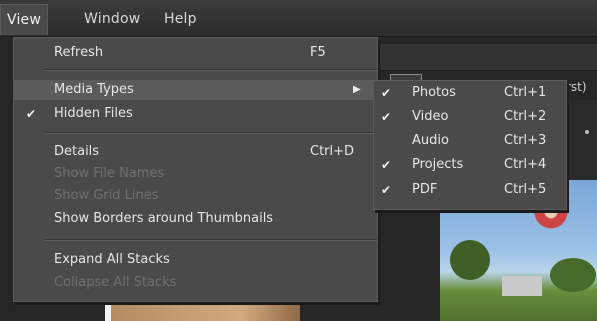  What do you see at coordinates (470, 190) in the screenshot?
I see `submenu-item-pdf: ✔ PDF Ctrl+5` at bounding box center [470, 190].